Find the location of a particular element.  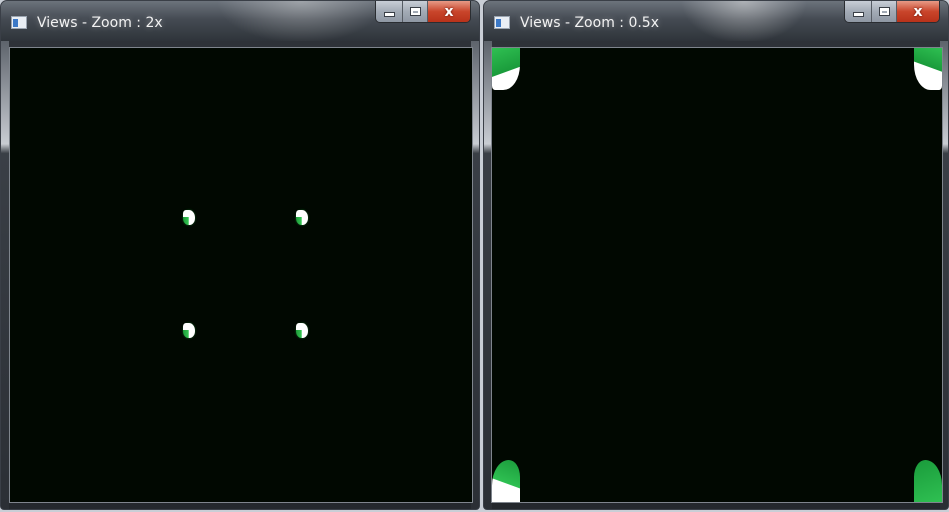

marker-corner-bottom-right is located at coordinates (928, 481).